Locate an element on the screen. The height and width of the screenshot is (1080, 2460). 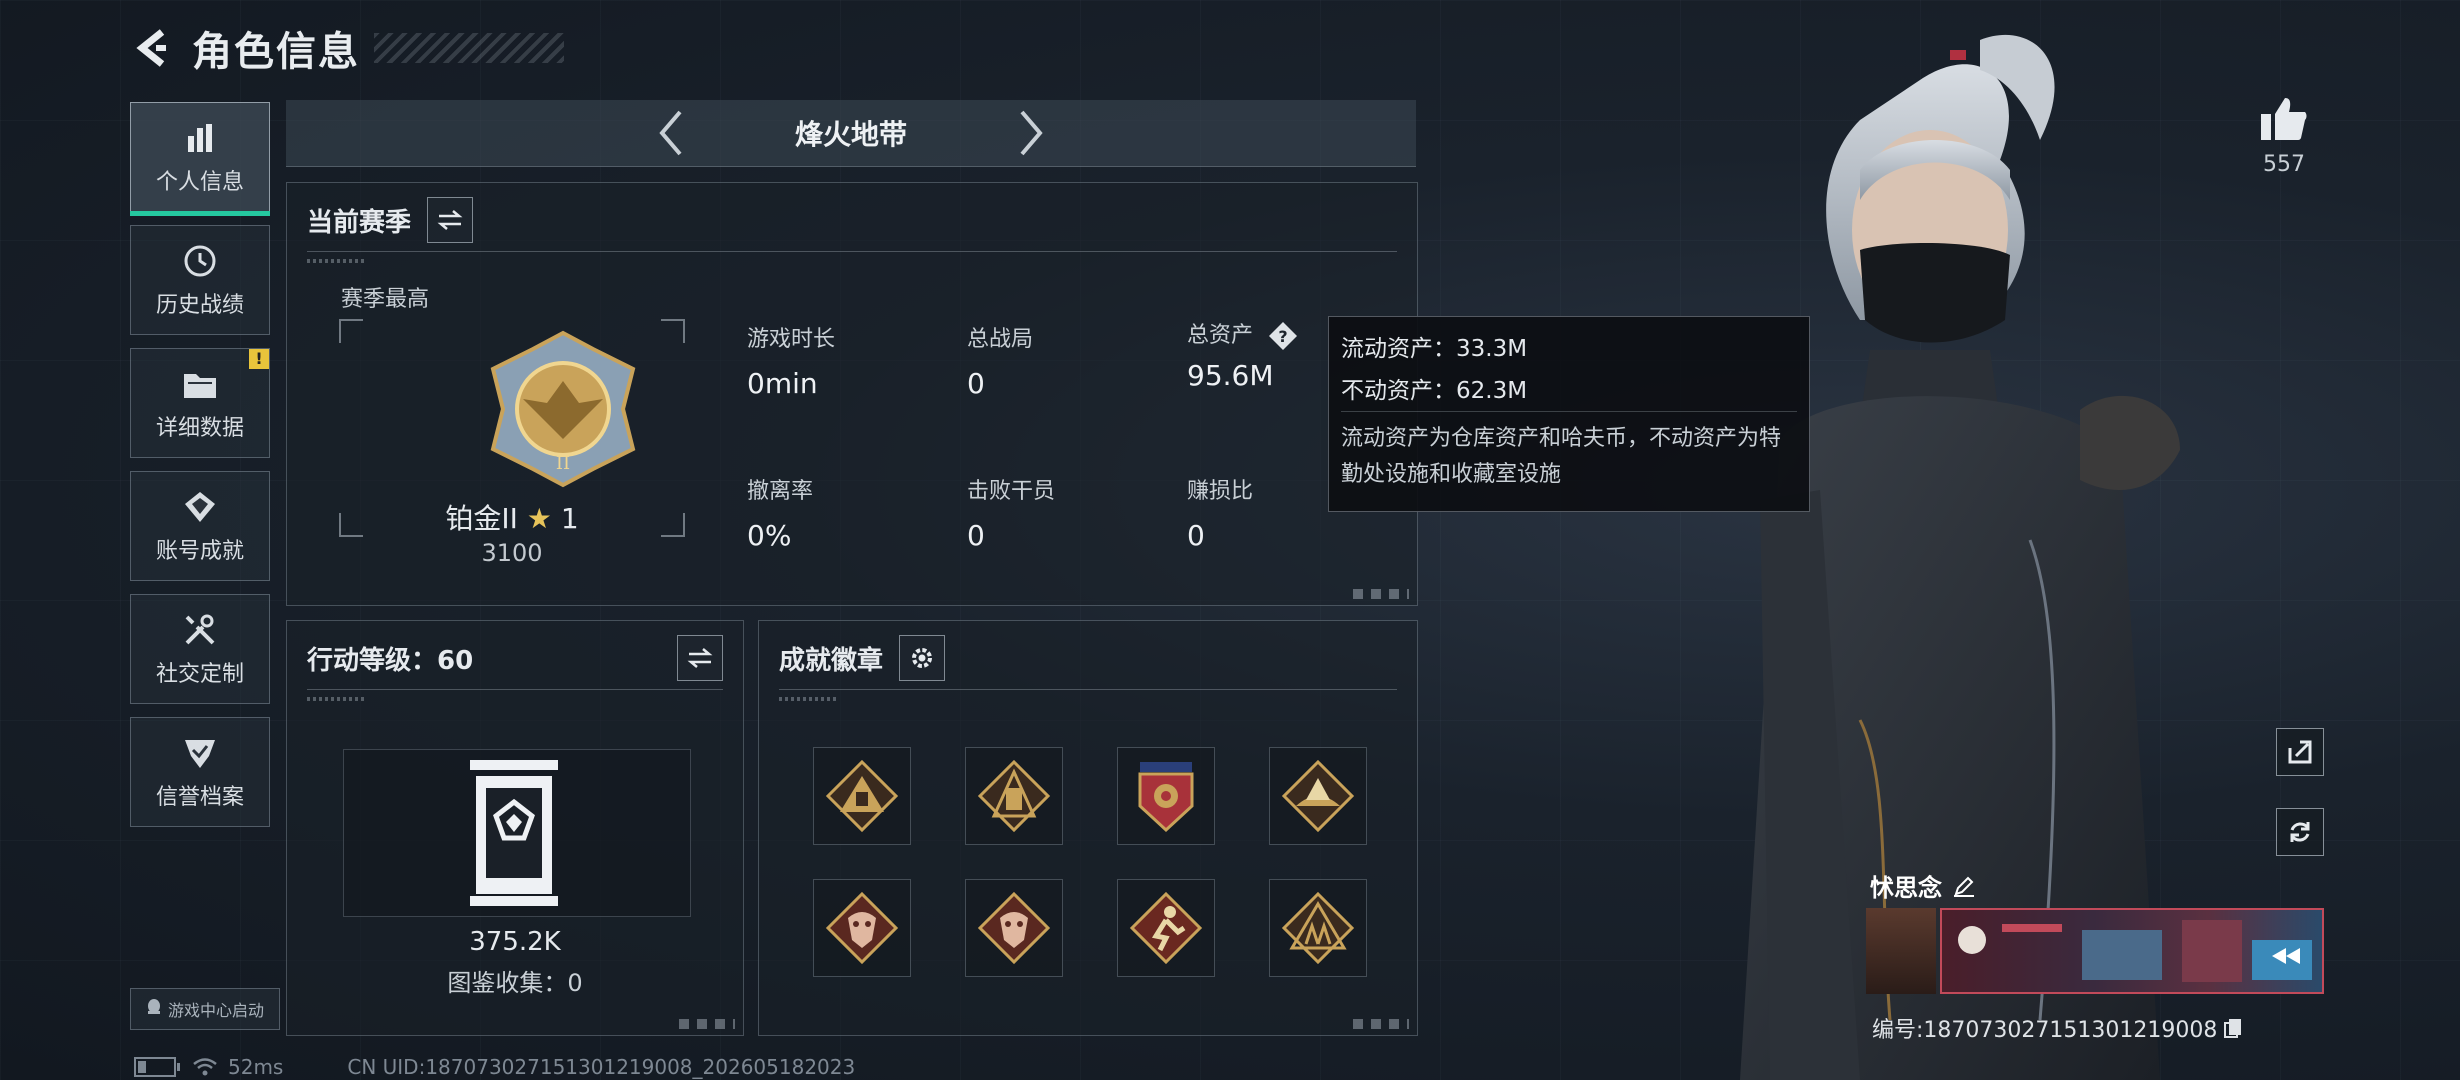
rank-score: 3100 is located at coordinates (512, 553).